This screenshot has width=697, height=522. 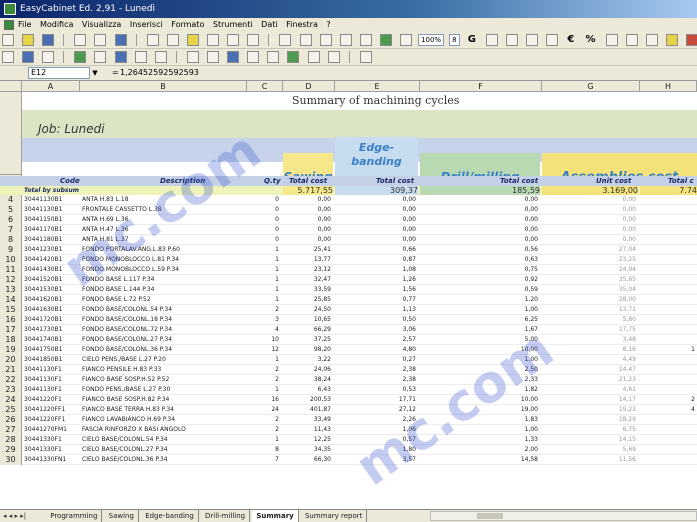 What do you see at coordinates (164, 280) in the screenshot?
I see `cell-description: FONDO BASE L.117 P.34` at bounding box center [164, 280].